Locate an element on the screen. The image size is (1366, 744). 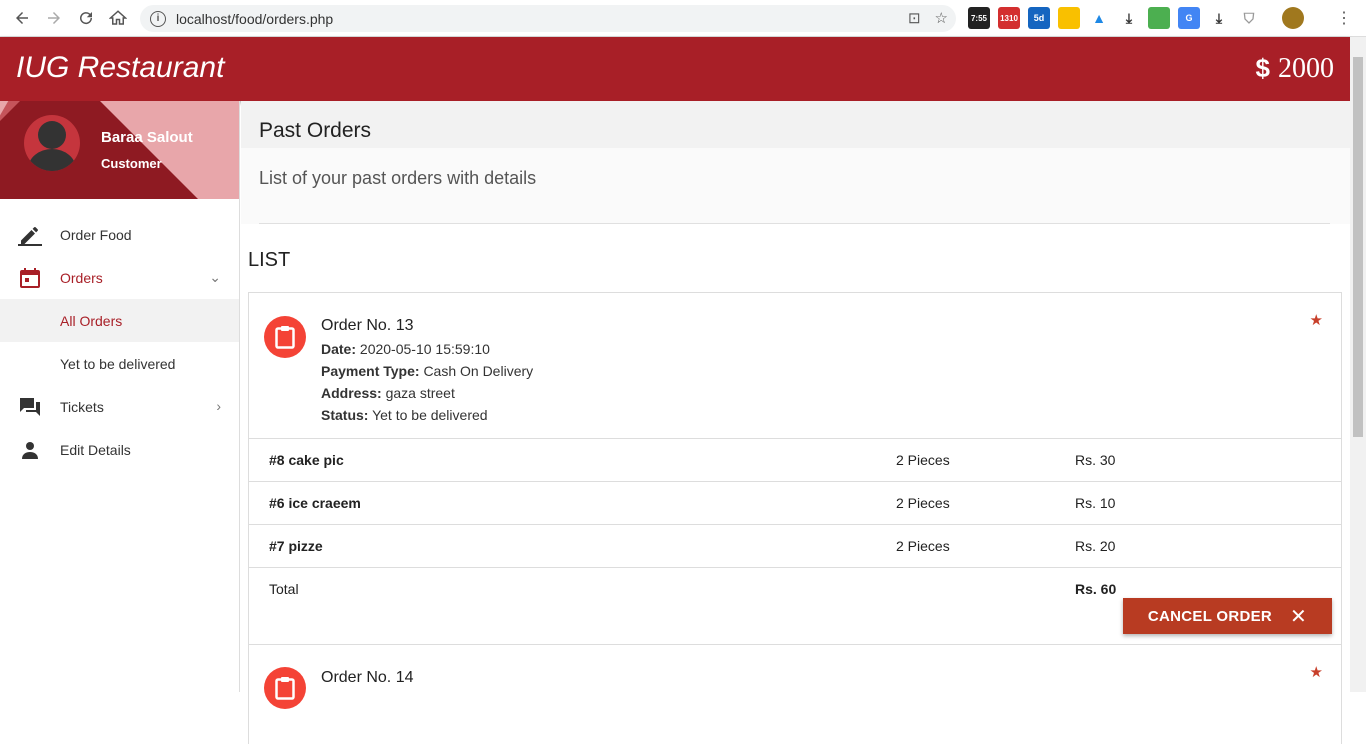
sidebar-item-orders: Orders ⌄ is located at coordinates (119, 277).